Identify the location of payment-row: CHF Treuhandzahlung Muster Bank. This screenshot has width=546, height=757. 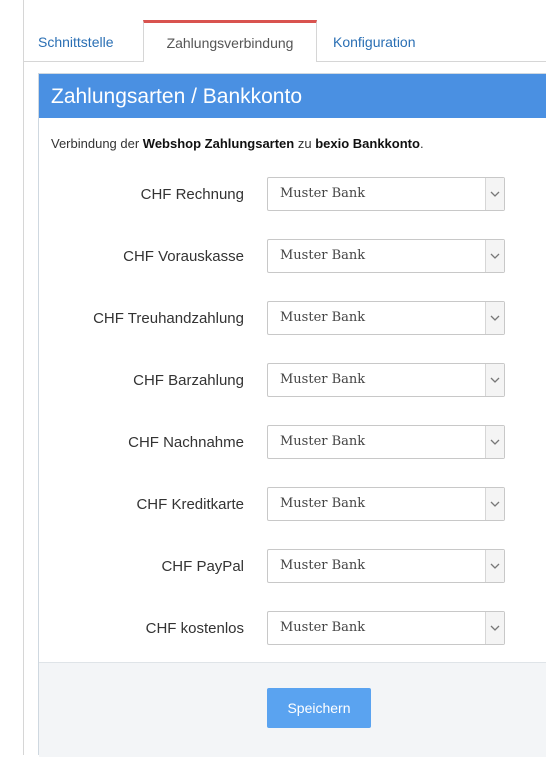
(292, 319).